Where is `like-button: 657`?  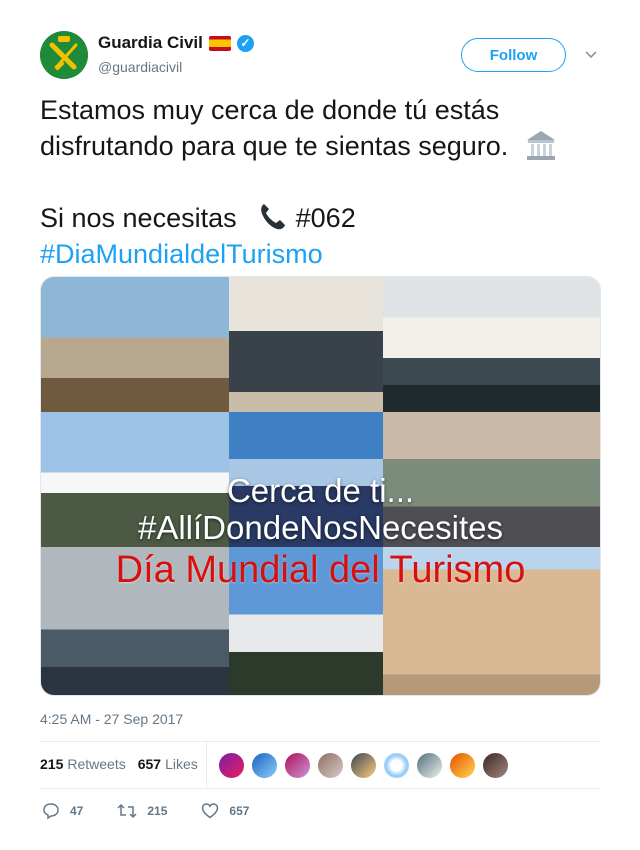 like-button: 657 is located at coordinates (225, 811).